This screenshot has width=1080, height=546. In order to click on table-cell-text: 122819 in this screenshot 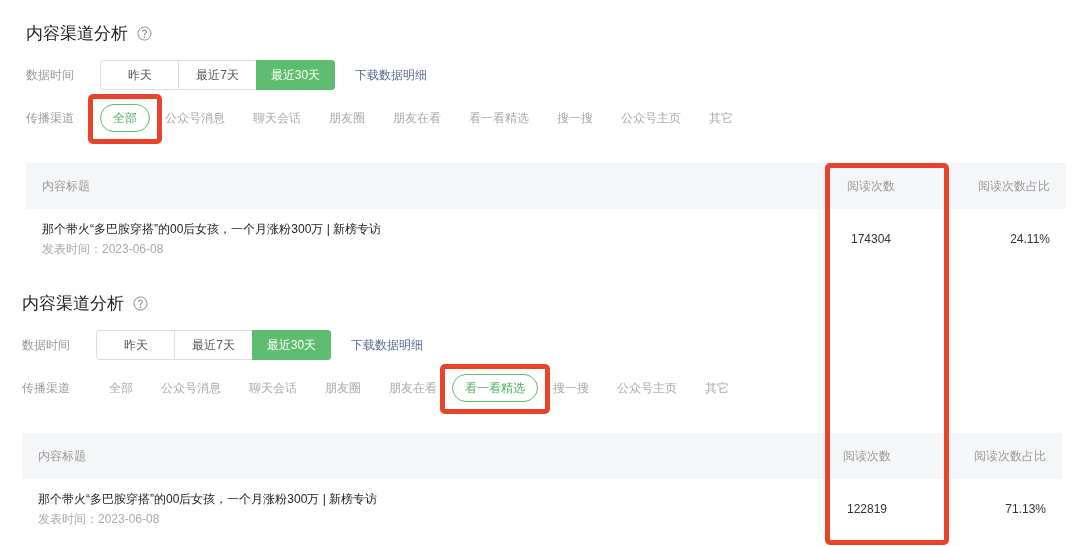, I will do `click(866, 509)`.